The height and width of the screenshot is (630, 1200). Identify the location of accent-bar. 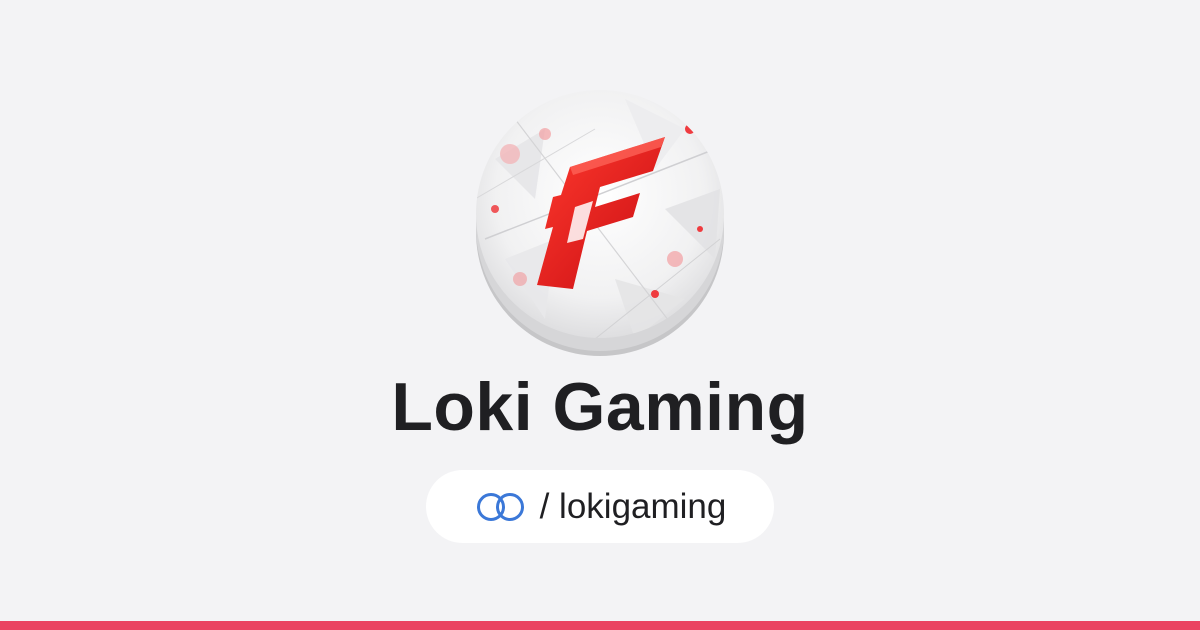
(600, 625).